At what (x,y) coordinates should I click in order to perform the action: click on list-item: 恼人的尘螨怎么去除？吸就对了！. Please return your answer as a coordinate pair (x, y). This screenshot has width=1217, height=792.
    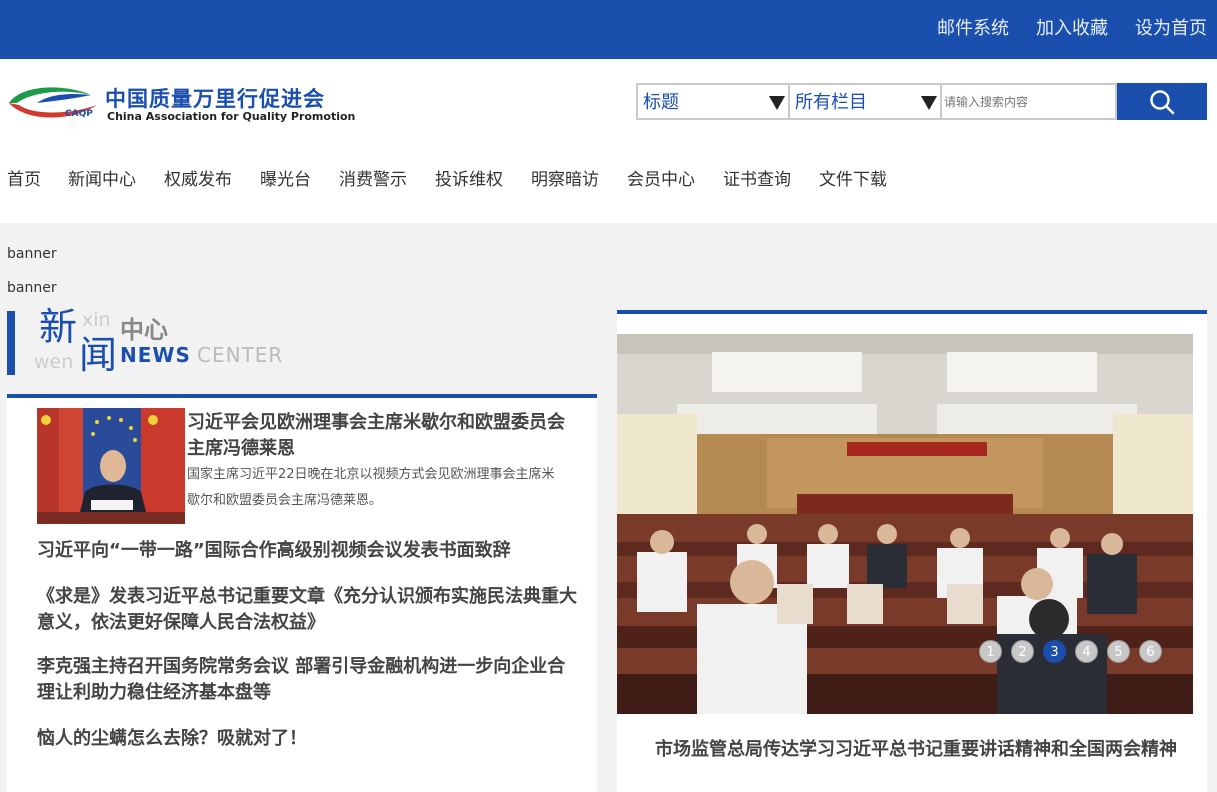
    Looking at the image, I should click on (307, 739).